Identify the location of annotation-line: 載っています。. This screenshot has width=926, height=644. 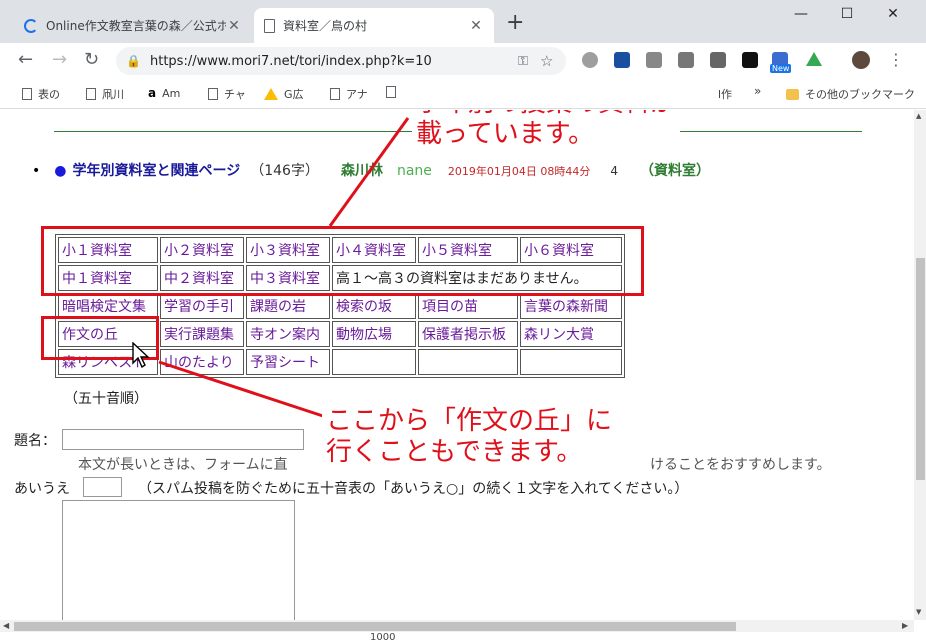
(505, 134).